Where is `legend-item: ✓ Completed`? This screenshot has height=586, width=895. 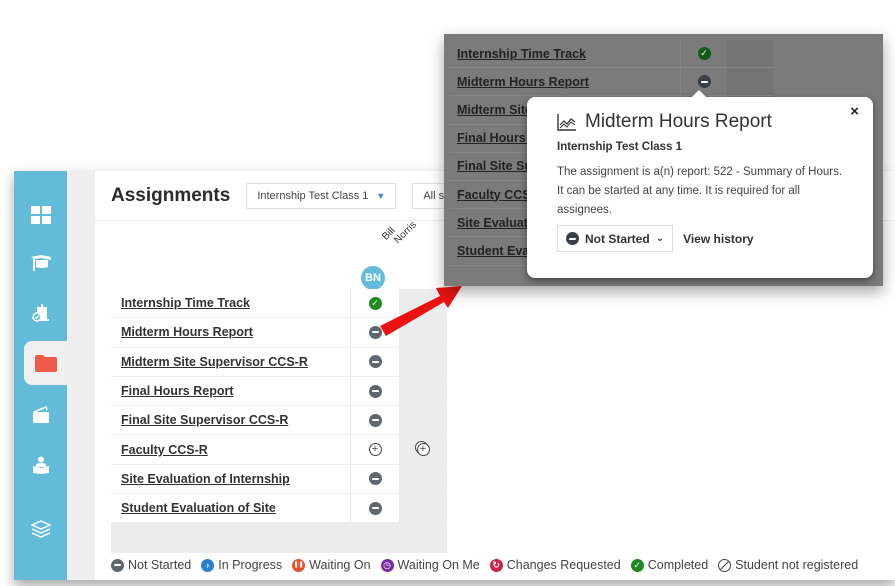
legend-item: ✓ Completed is located at coordinates (669, 565).